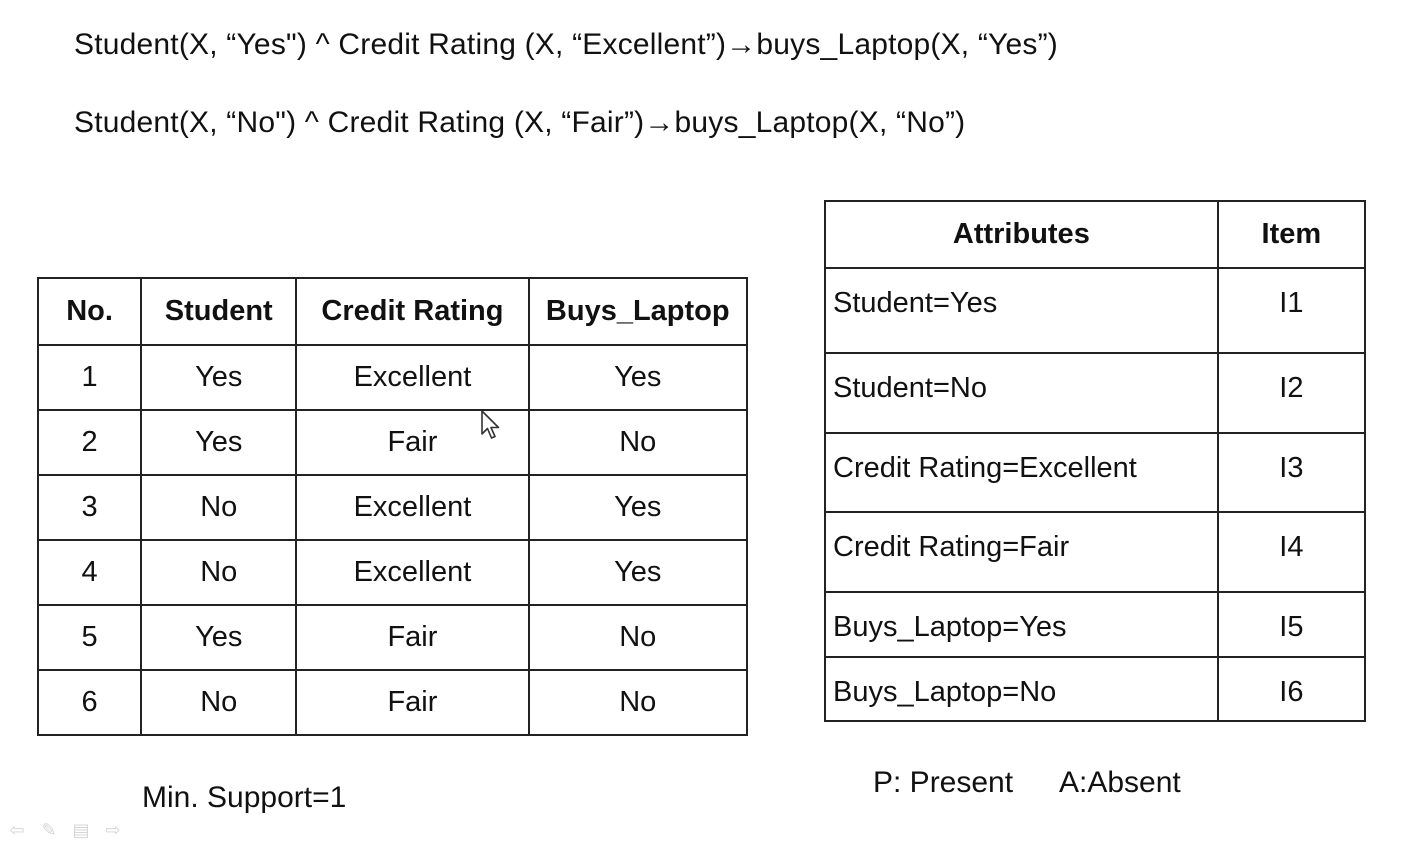 This screenshot has height=854, width=1421. Describe the element at coordinates (1021, 310) in the screenshot. I see `cell-attribute: Student=Yes` at that location.